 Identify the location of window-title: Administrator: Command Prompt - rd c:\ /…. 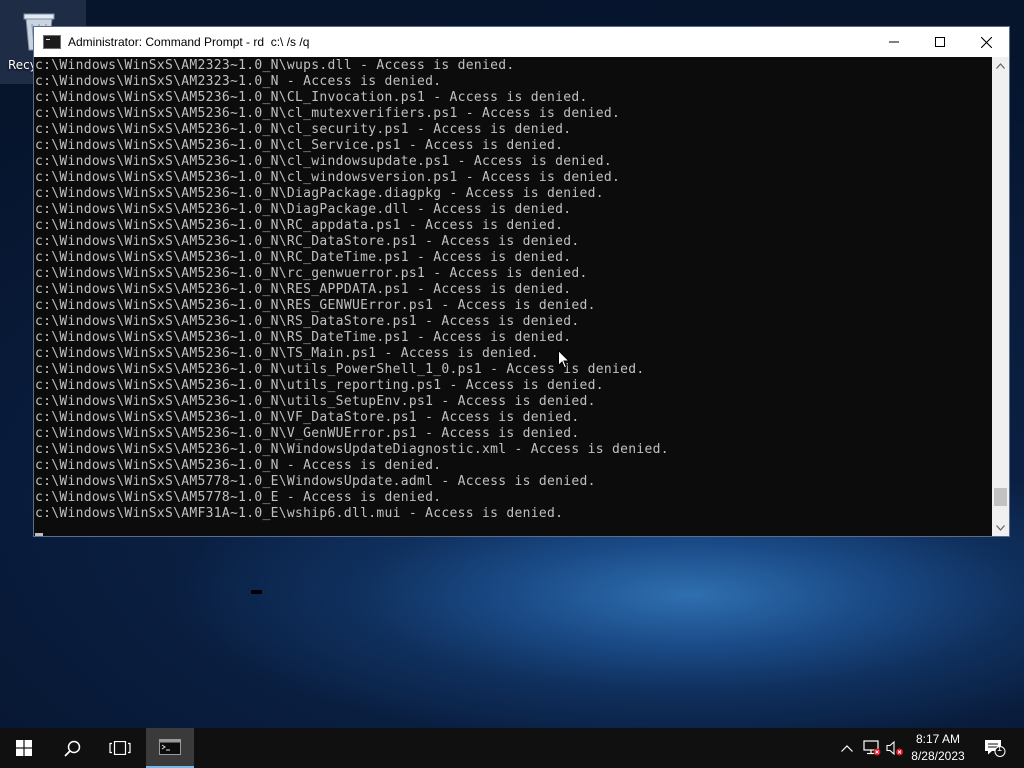
(189, 42).